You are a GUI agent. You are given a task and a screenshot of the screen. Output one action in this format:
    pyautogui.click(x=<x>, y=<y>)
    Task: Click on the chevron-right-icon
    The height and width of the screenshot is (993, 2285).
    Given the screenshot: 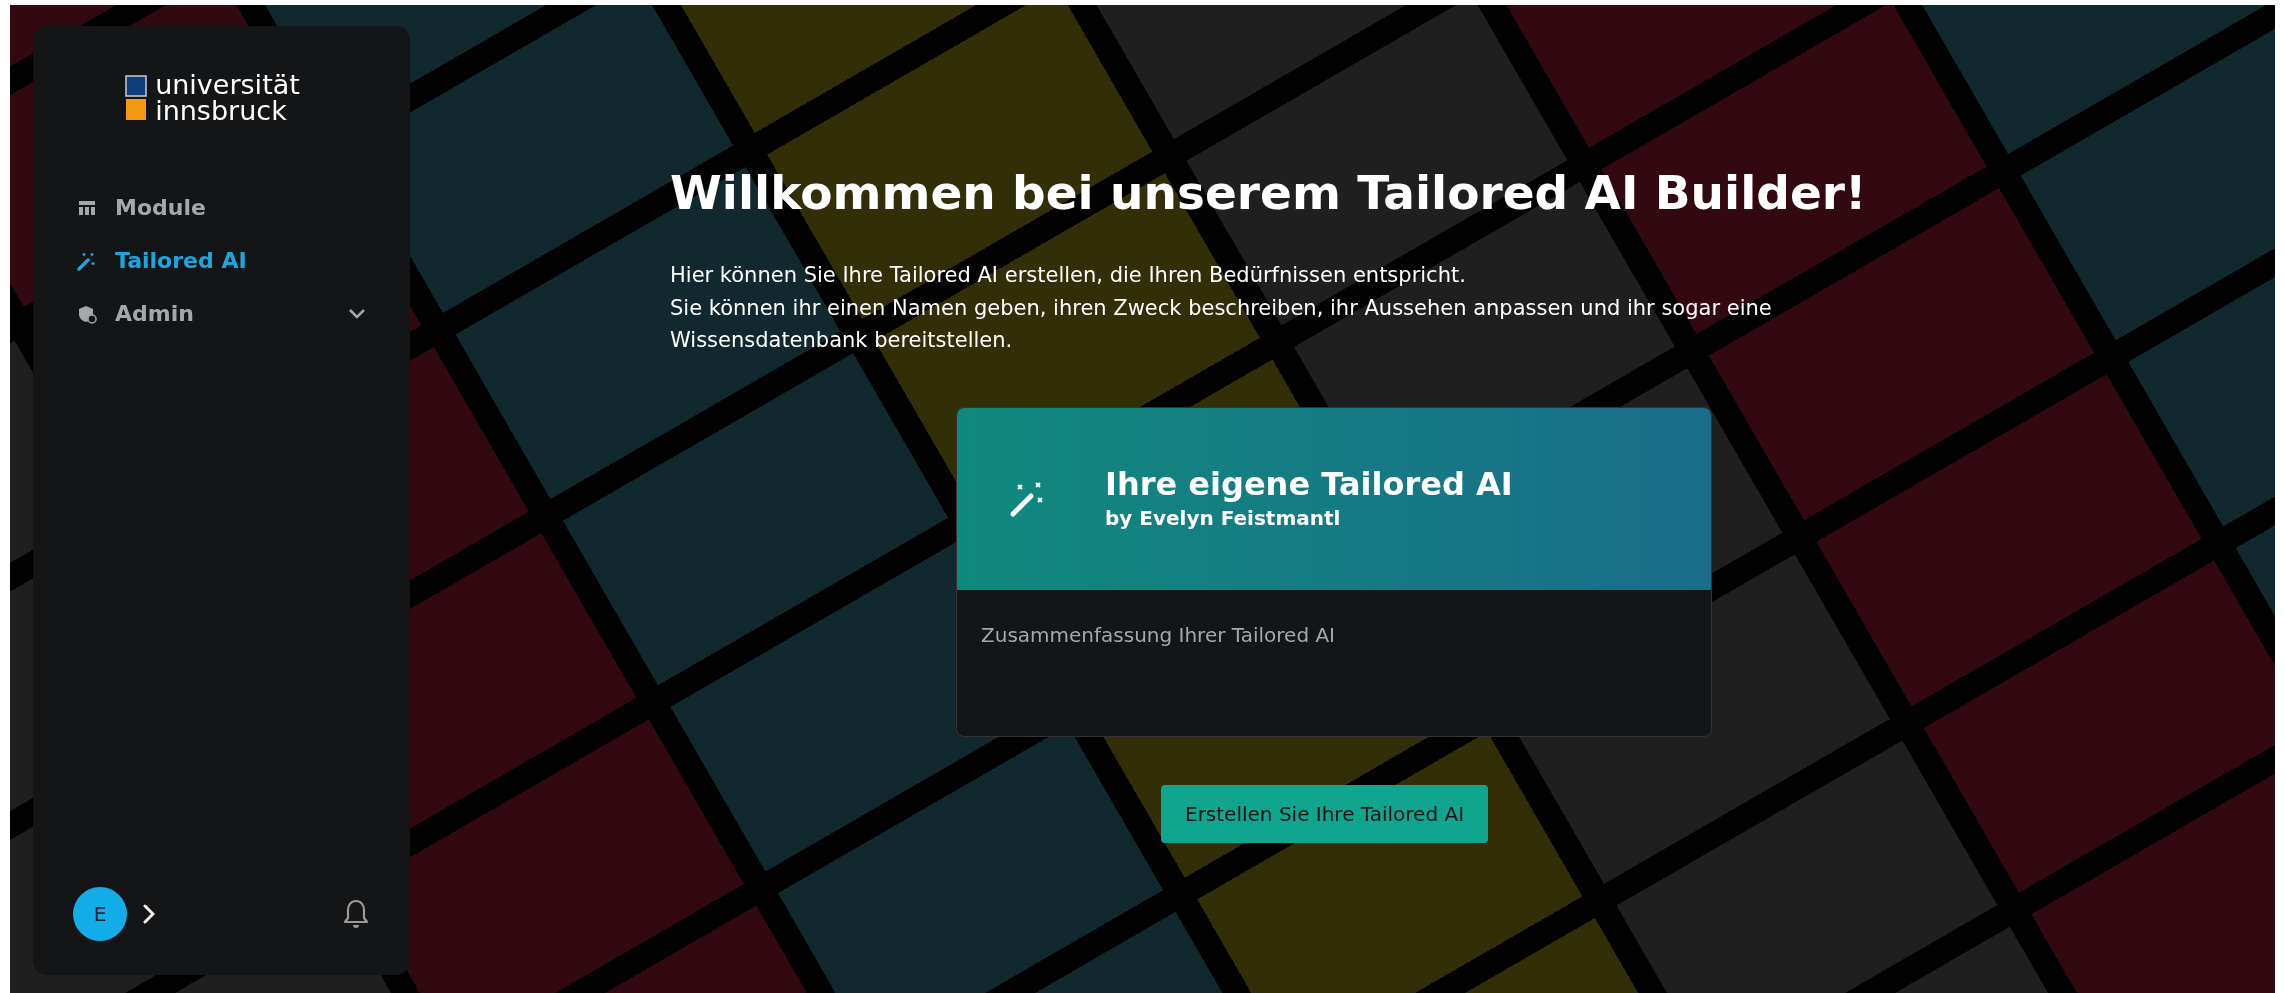 What is the action you would take?
    pyautogui.click(x=149, y=914)
    